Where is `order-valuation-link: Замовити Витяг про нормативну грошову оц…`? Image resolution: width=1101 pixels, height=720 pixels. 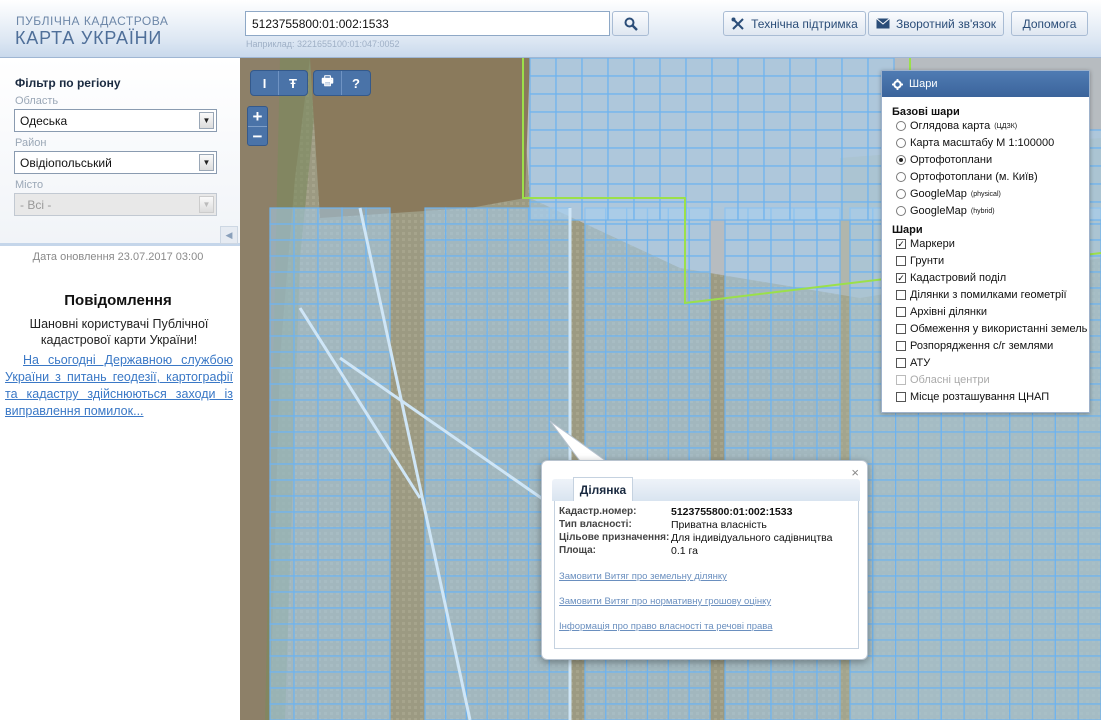 order-valuation-link: Замовити Витяг про нормативну грошову оц… is located at coordinates (665, 601).